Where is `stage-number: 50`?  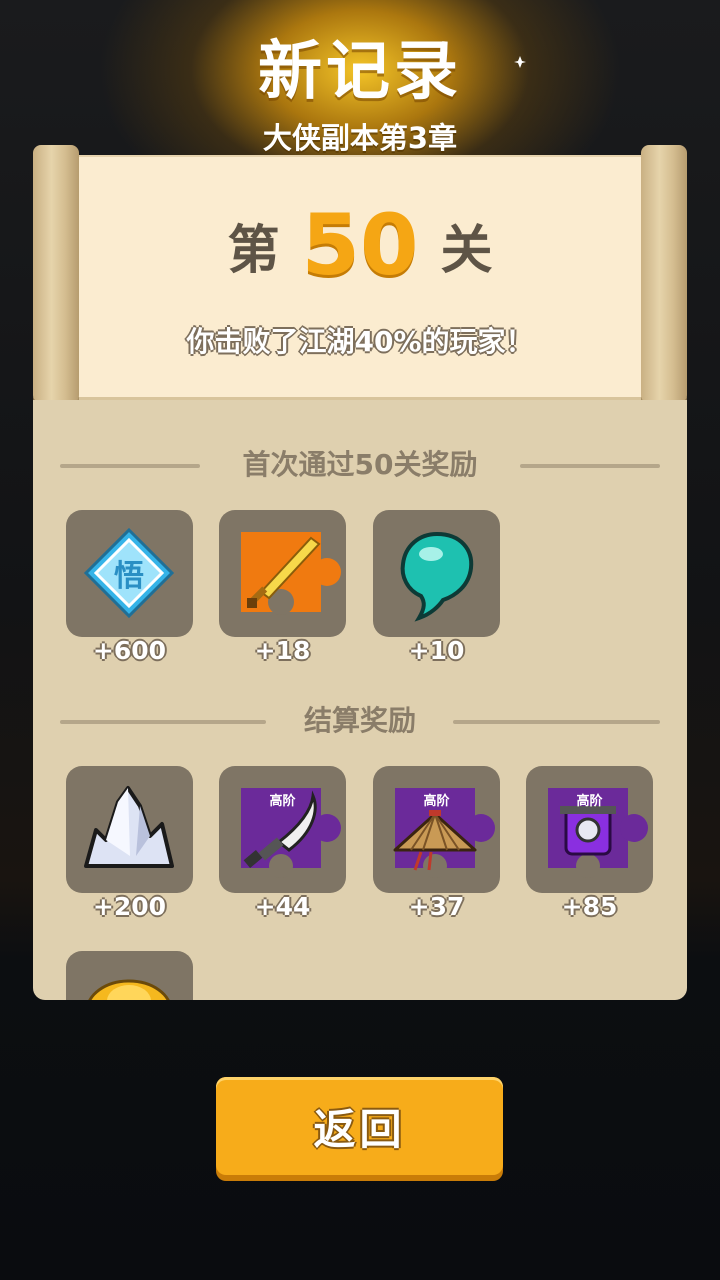 stage-number: 50 is located at coordinates (360, 245).